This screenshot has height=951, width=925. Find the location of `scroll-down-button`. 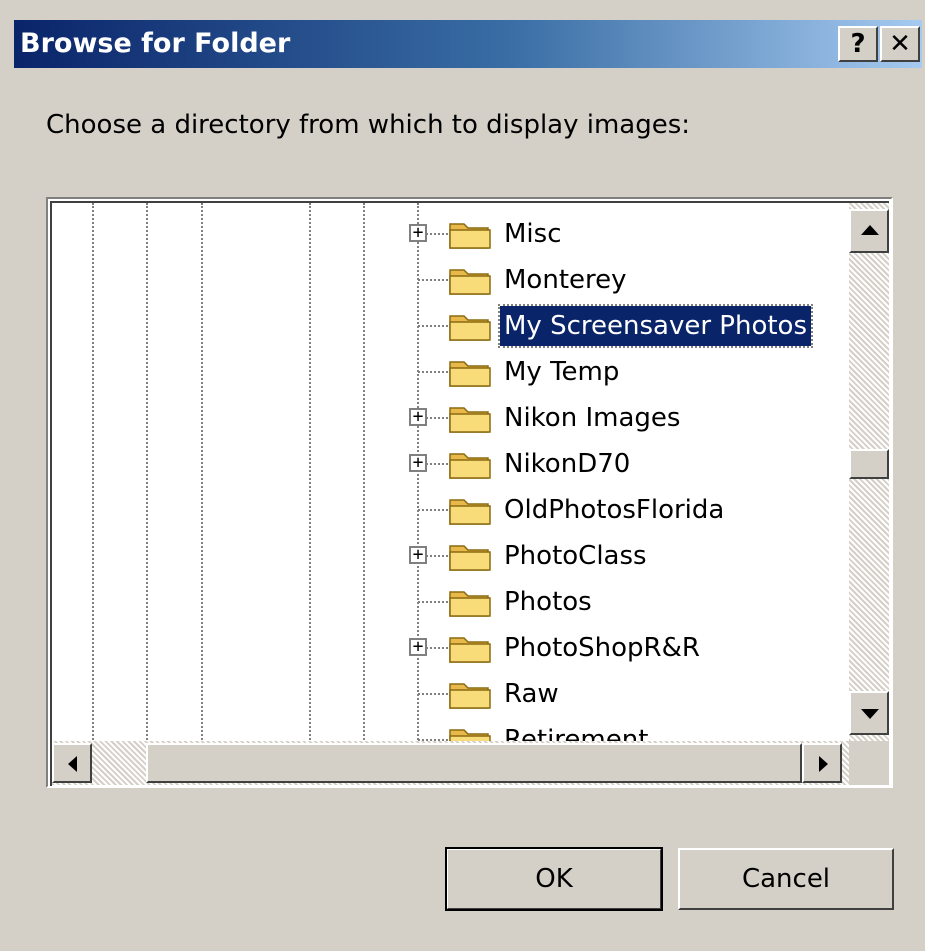

scroll-down-button is located at coordinates (869, 713).